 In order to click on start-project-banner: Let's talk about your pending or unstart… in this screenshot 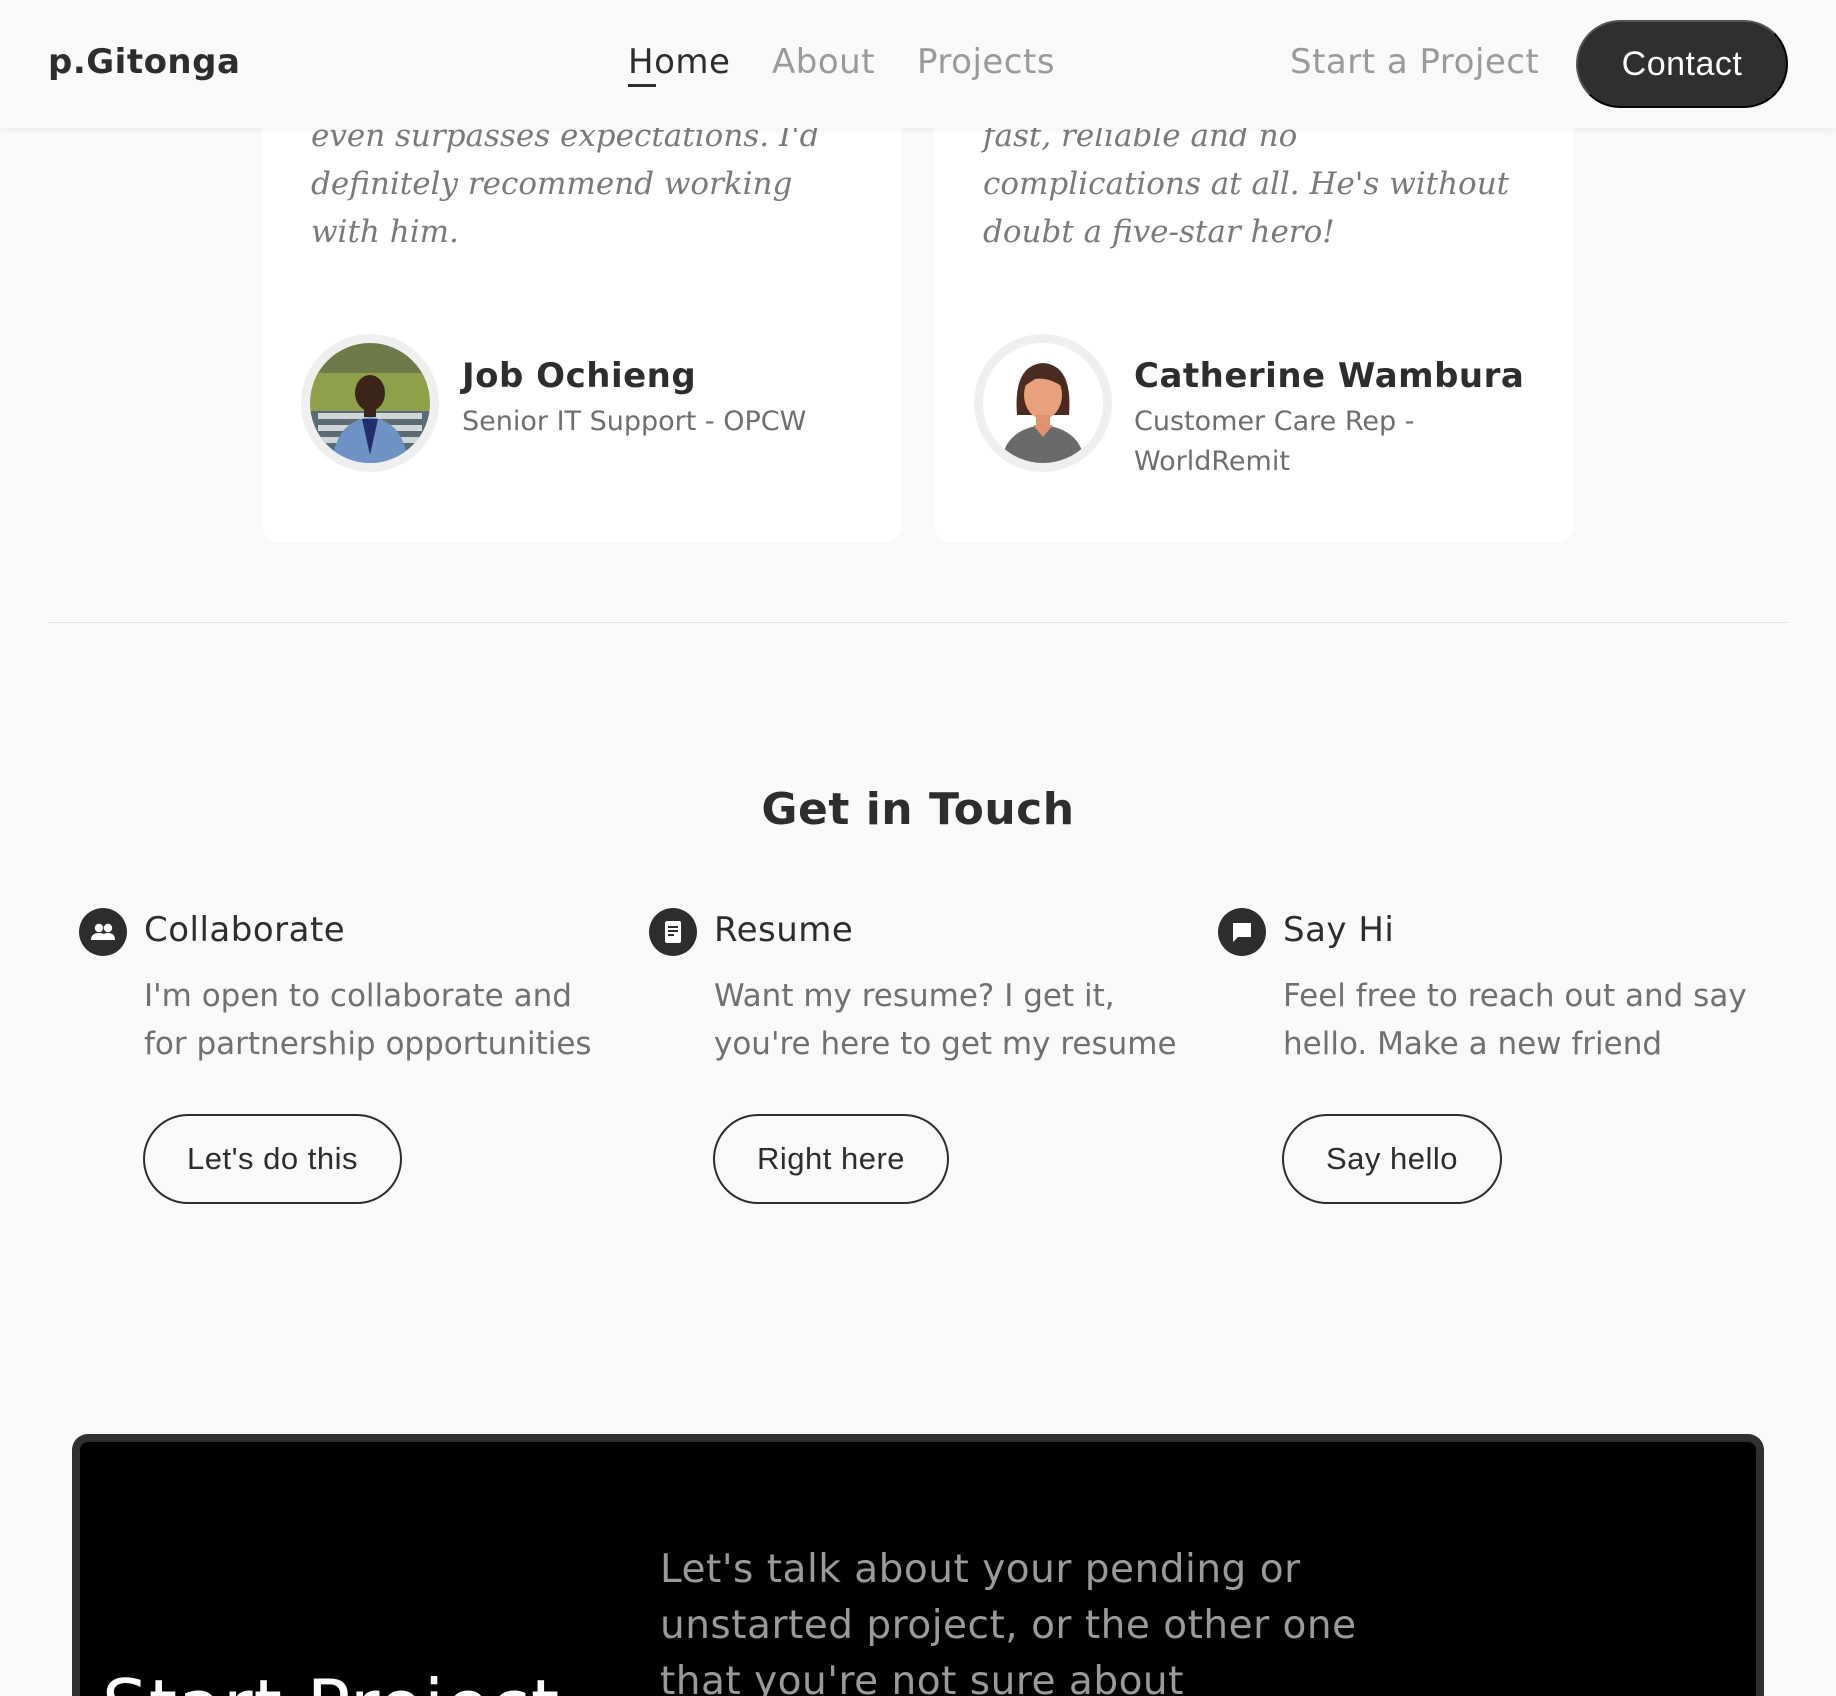, I will do `click(918, 1565)`.